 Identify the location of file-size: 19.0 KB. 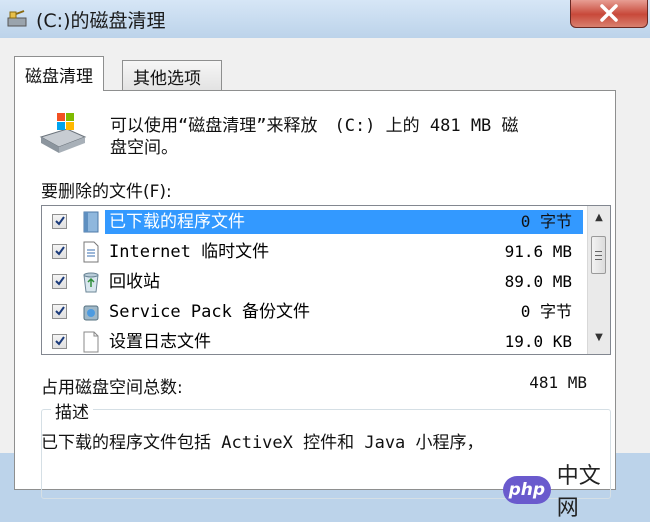
(538, 341).